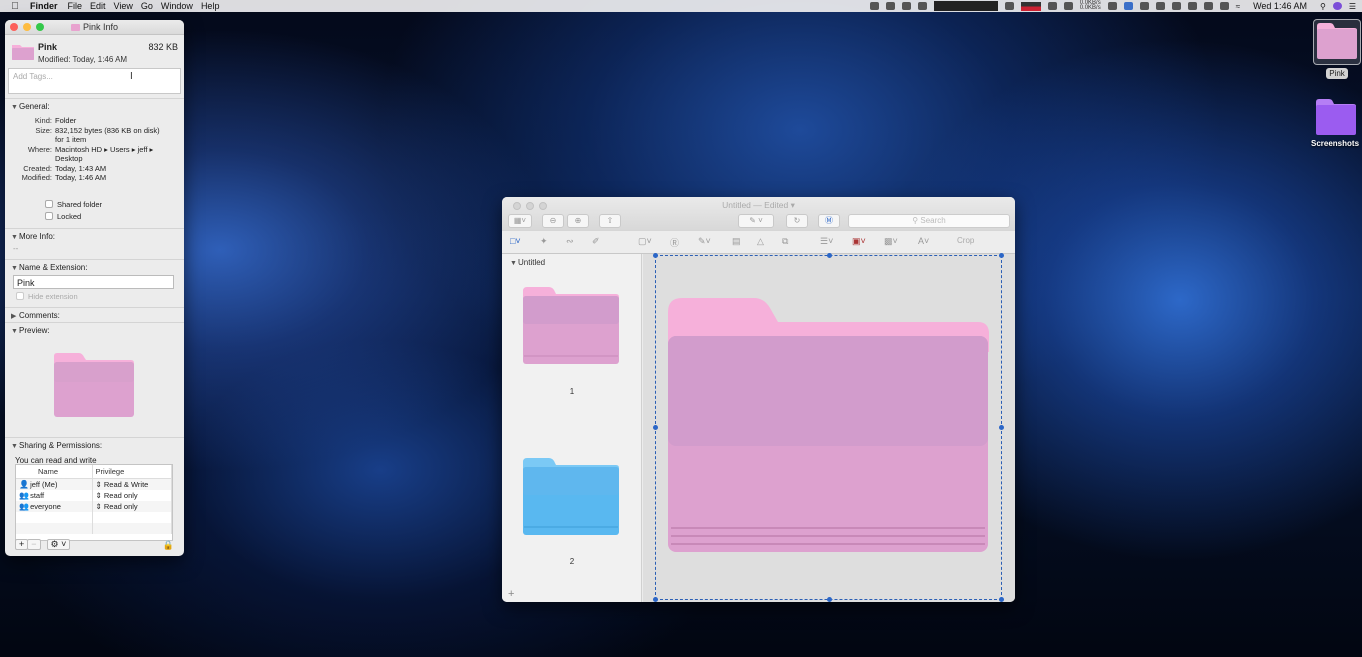 This screenshot has width=1362, height=657. I want to click on draw-icon: ✐, so click(596, 241).